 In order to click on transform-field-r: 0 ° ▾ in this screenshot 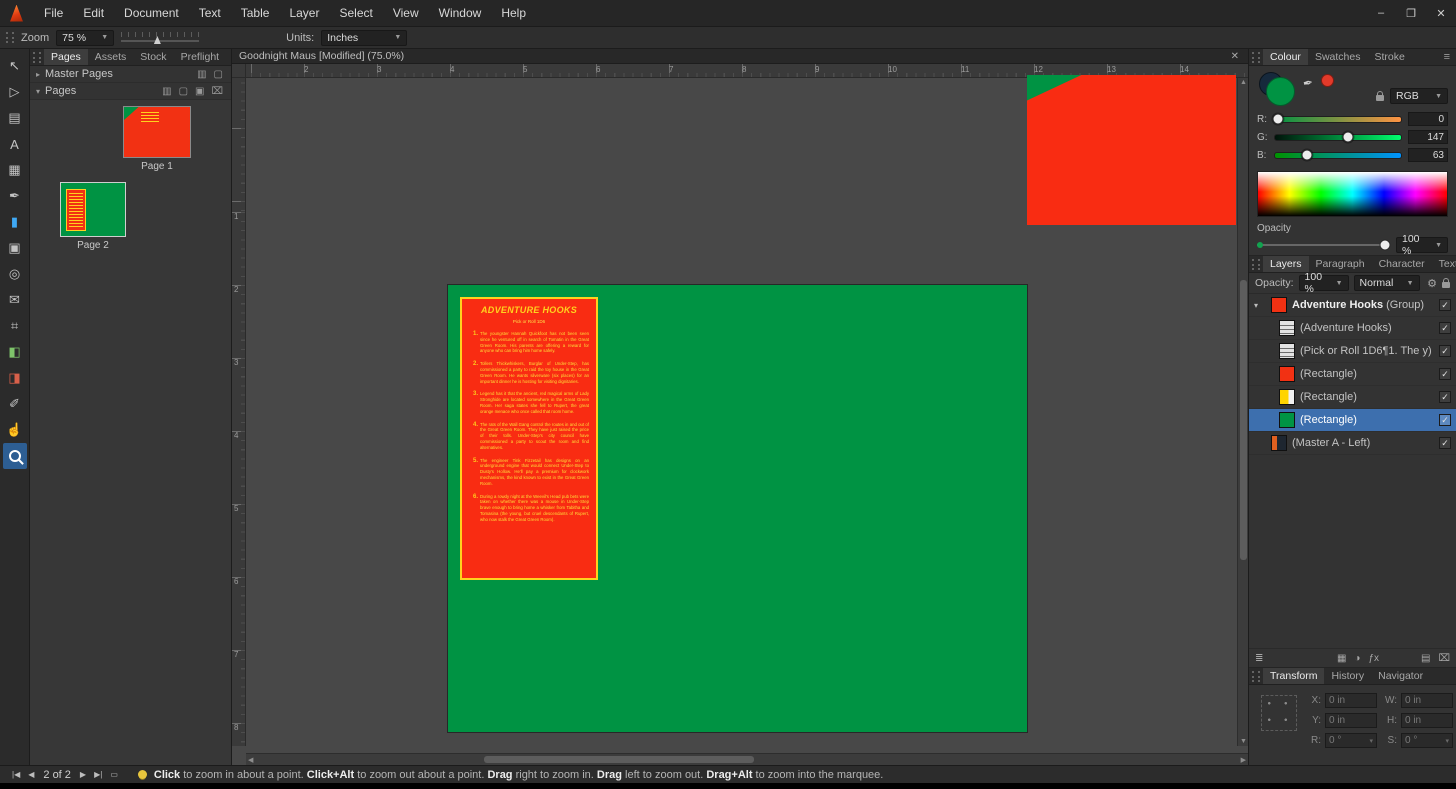, I will do `click(1351, 740)`.